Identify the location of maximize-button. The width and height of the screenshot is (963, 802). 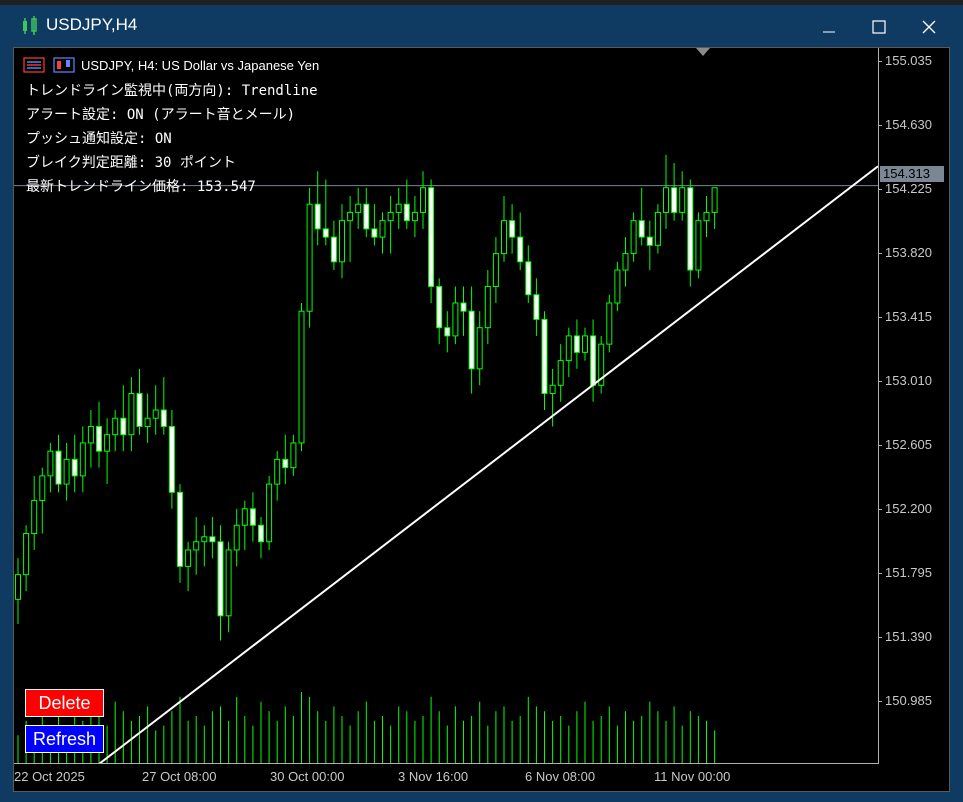
(879, 27).